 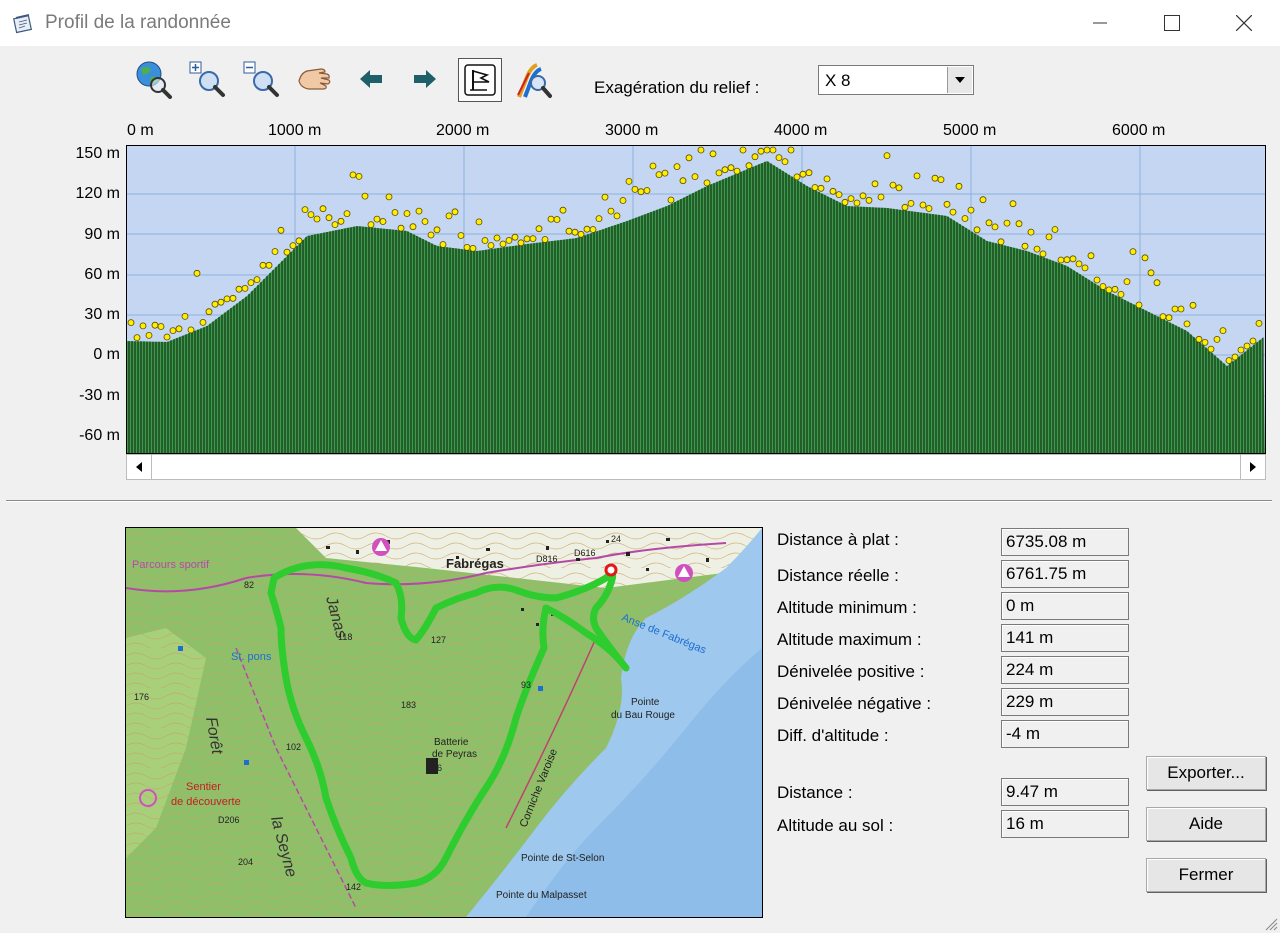 I want to click on y-tick: 120 m, so click(x=97, y=193).